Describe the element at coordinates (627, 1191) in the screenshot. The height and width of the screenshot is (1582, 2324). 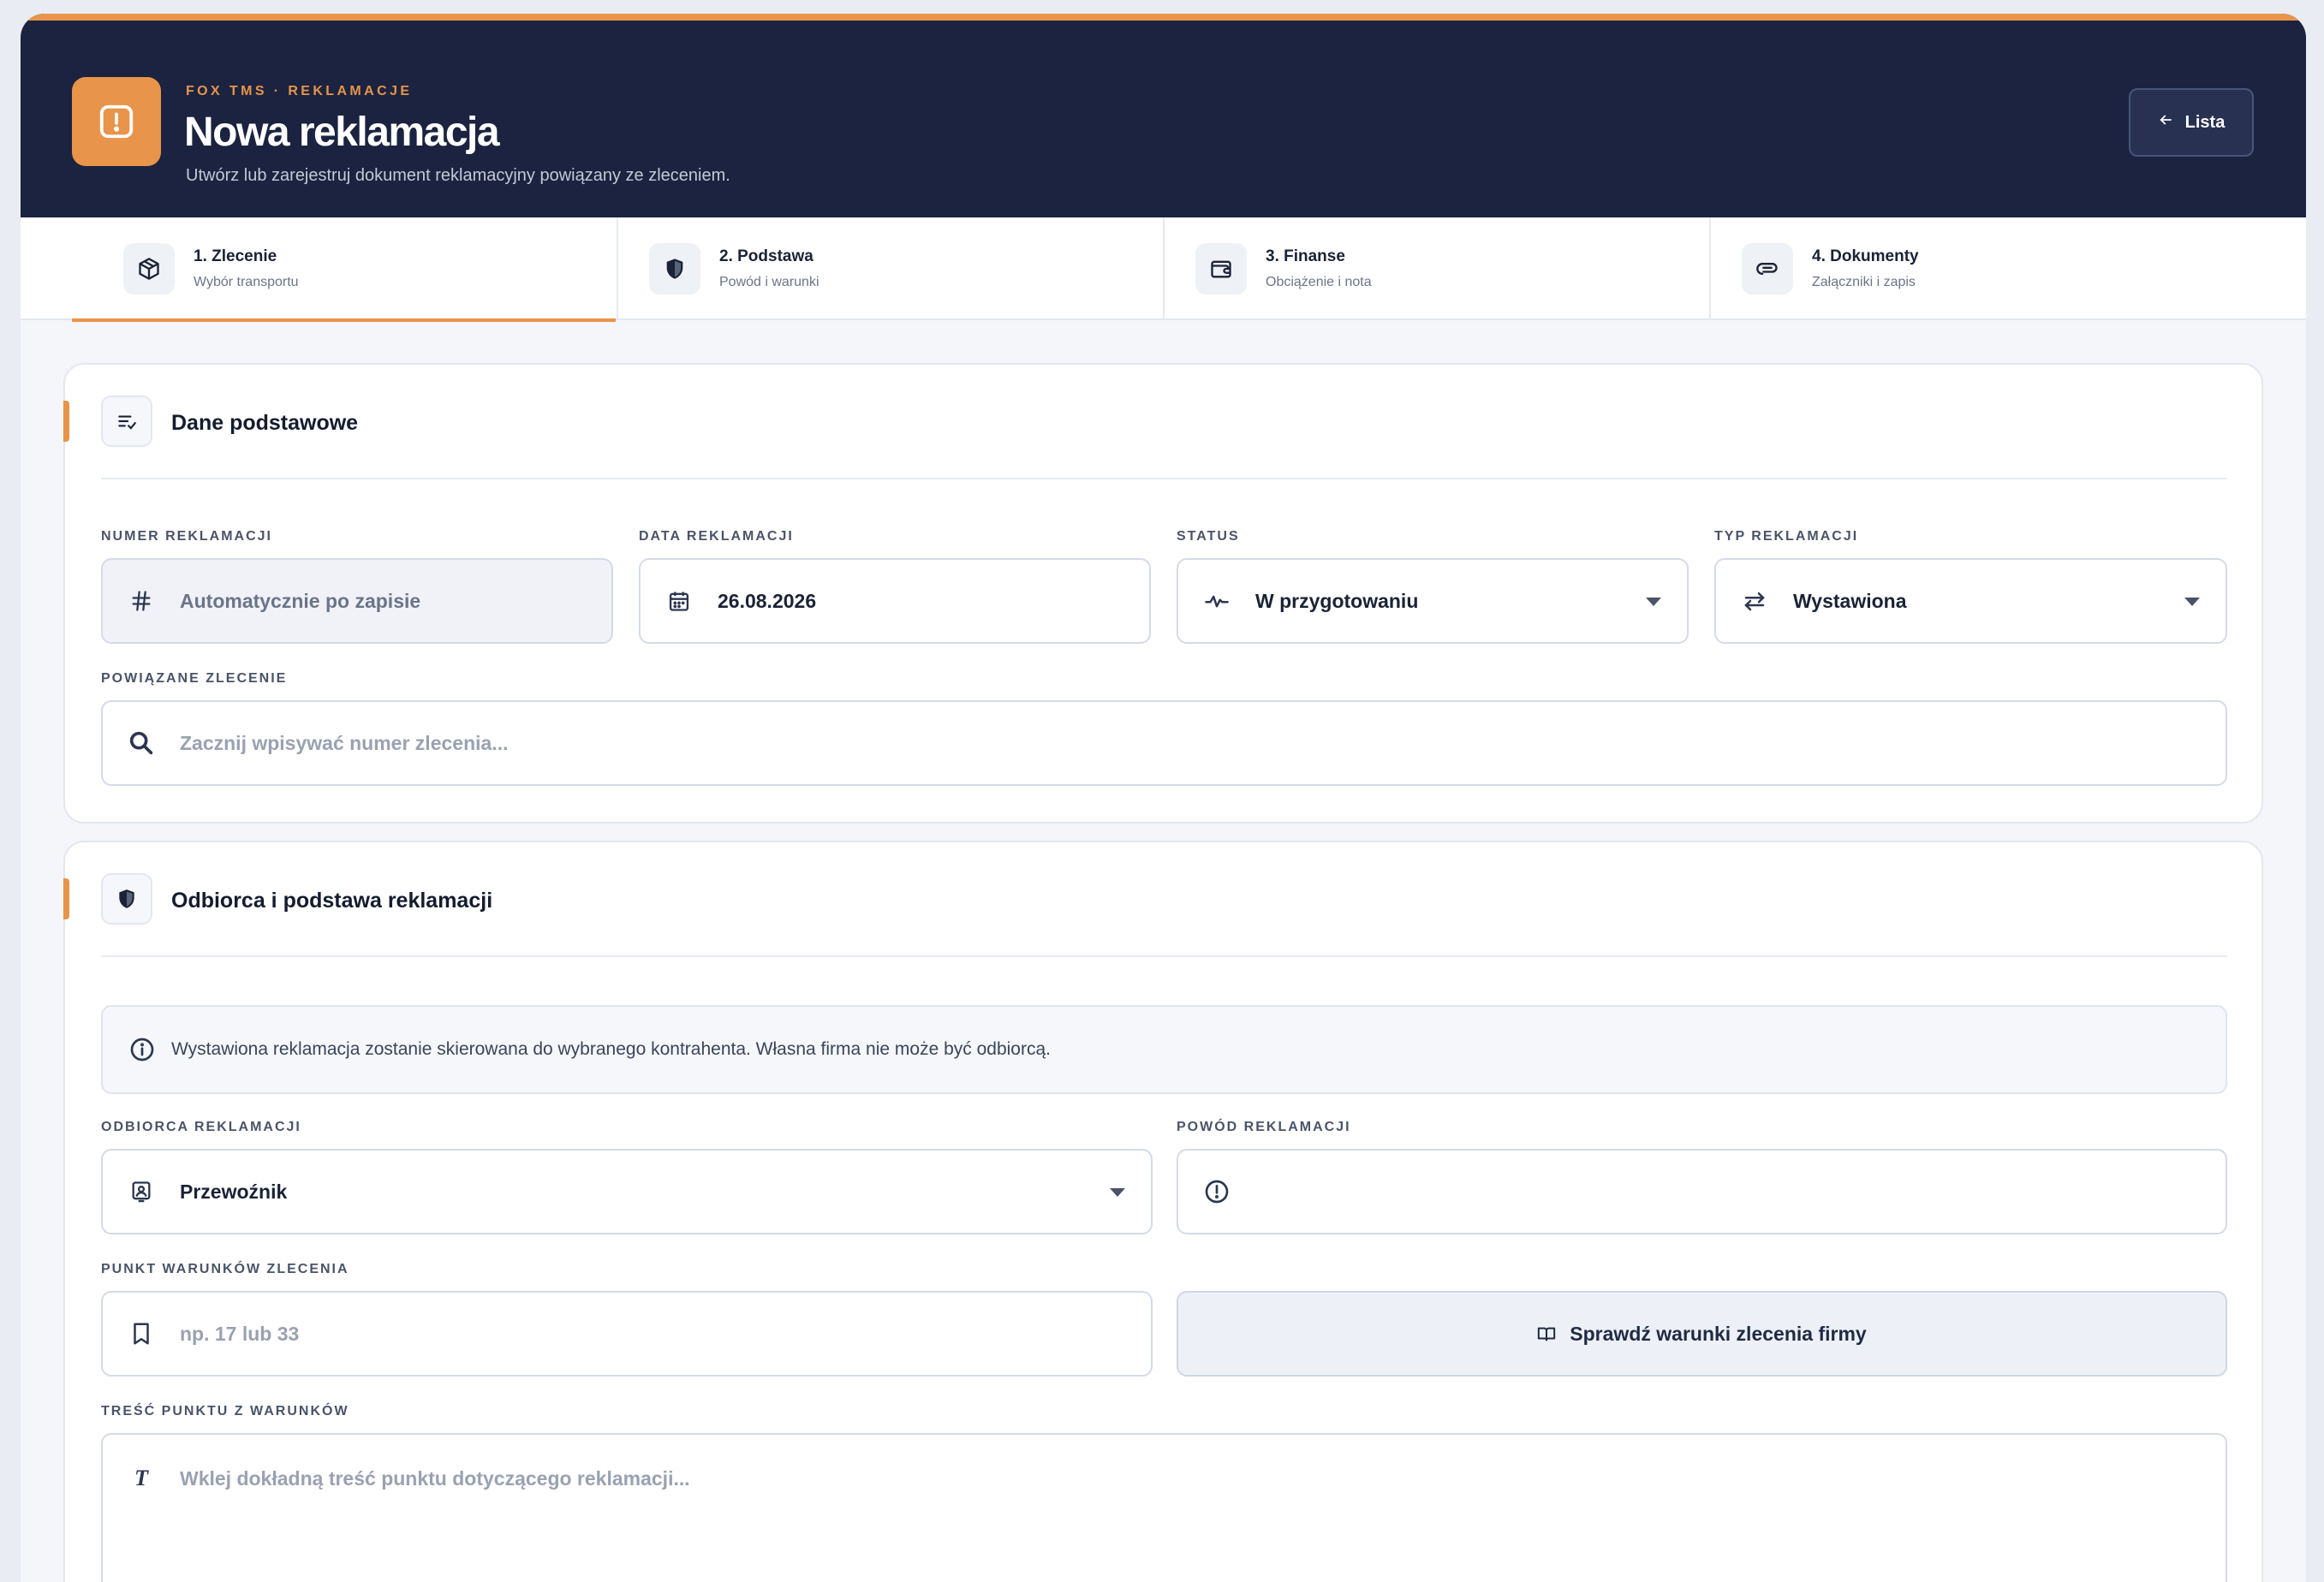
I see `recipient-select: Przewoźnik` at that location.